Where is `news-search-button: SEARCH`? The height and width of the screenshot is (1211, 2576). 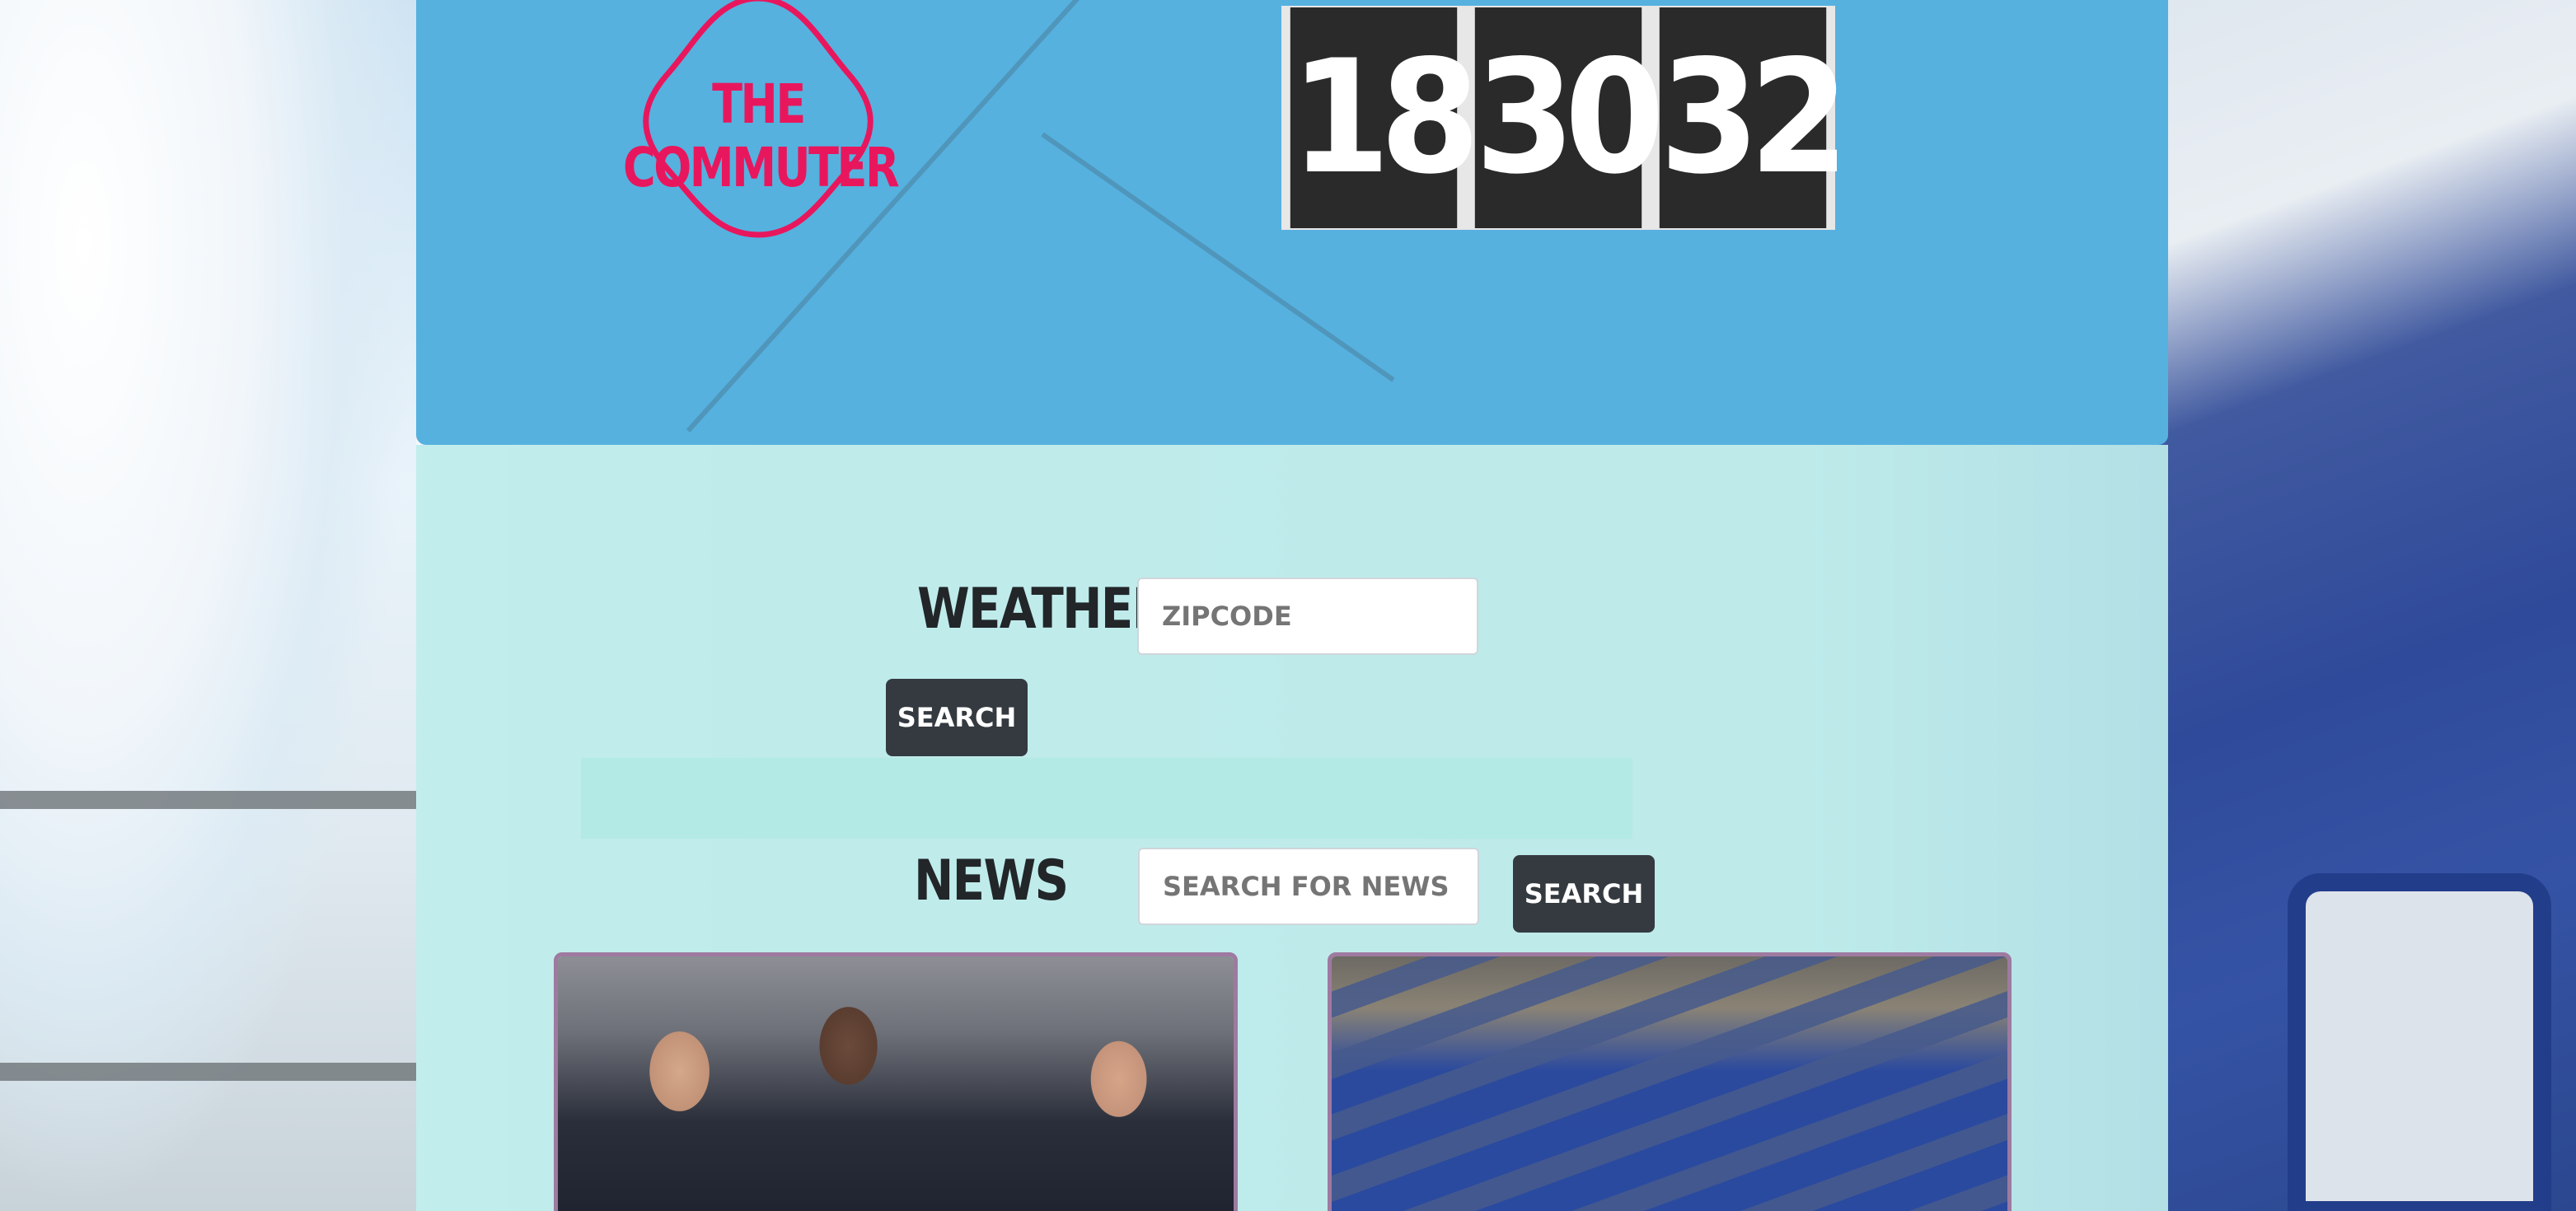
news-search-button: SEARCH is located at coordinates (1584, 894).